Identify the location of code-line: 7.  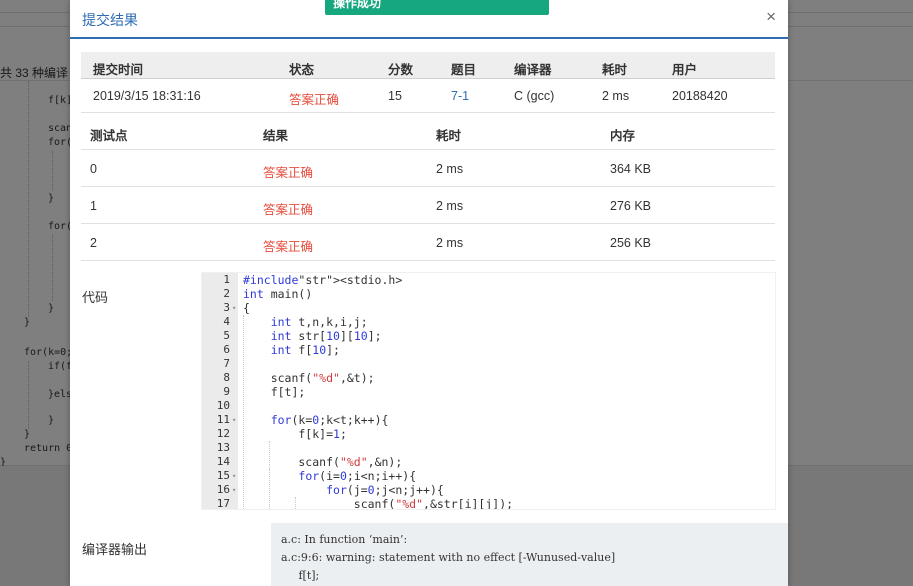
(482, 364).